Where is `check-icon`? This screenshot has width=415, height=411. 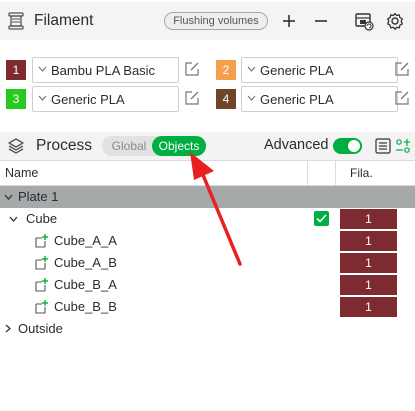
check-icon is located at coordinates (321, 218).